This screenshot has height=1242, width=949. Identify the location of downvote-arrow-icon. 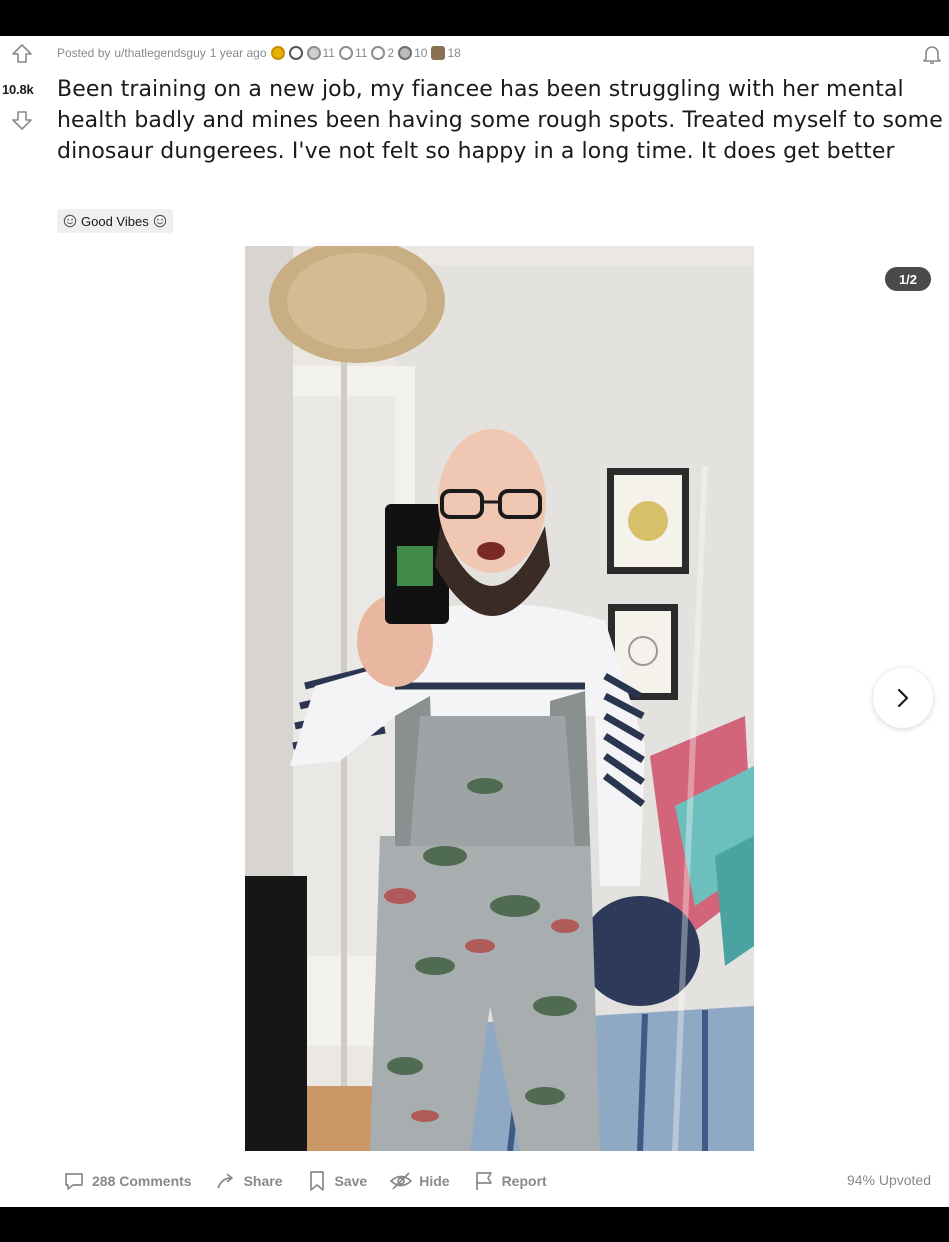
(22, 120).